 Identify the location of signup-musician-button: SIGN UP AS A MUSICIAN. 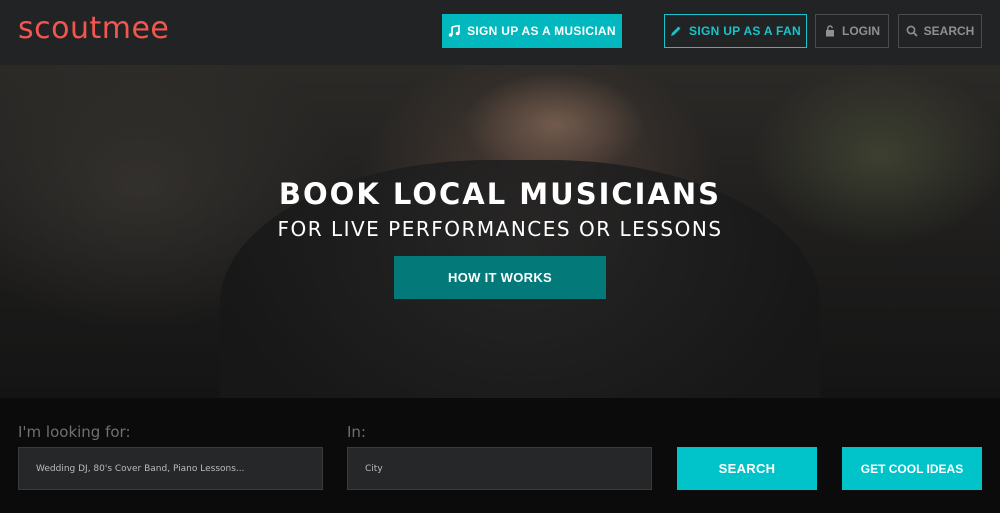
(532, 31).